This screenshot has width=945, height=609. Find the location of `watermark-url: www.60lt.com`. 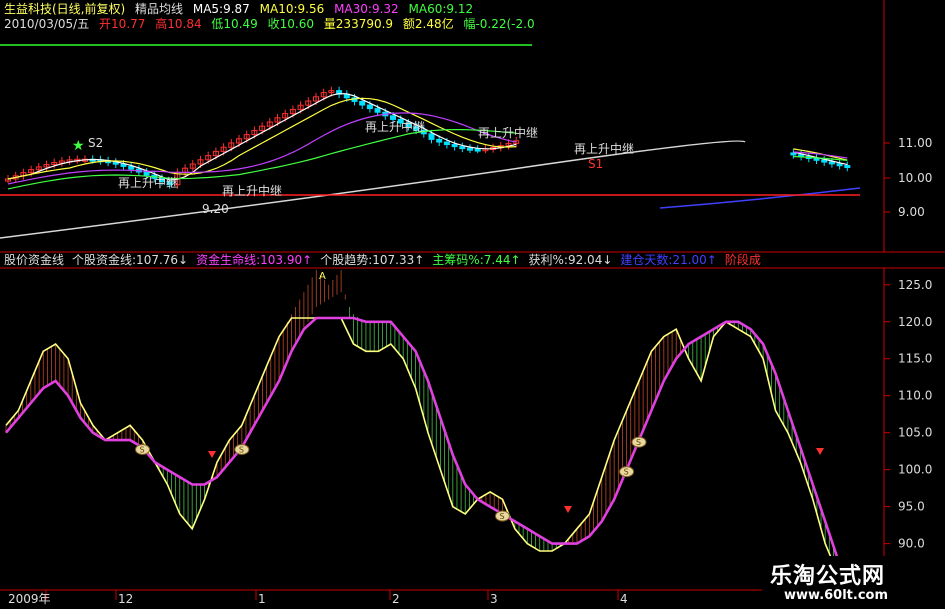

watermark-url: www.60lt.com is located at coordinates (836, 595).